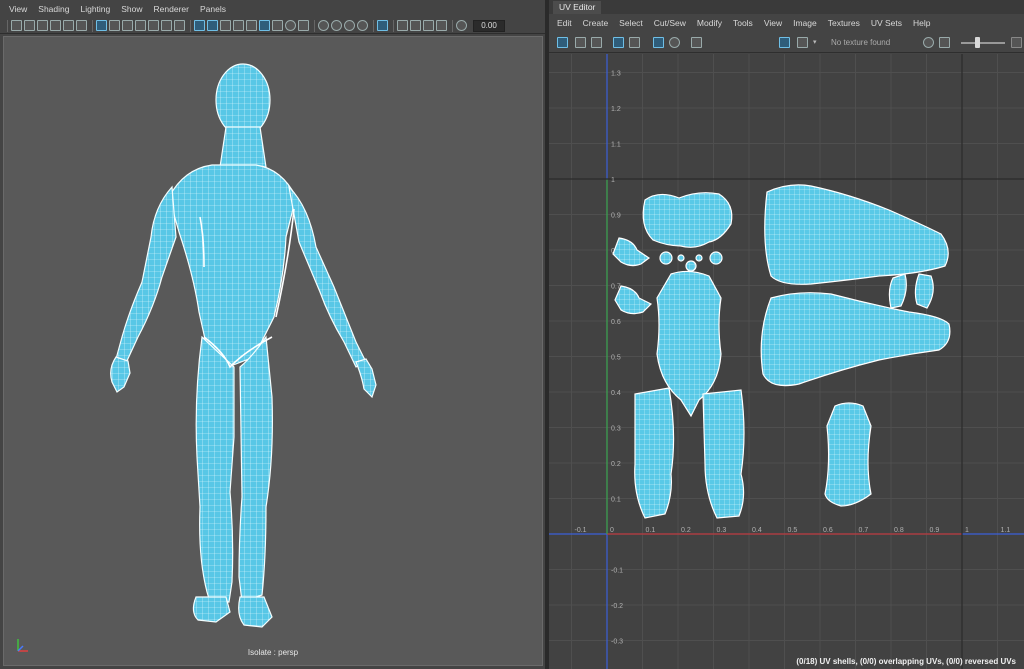  I want to click on v-tick-label: -0.2, so click(617, 606).